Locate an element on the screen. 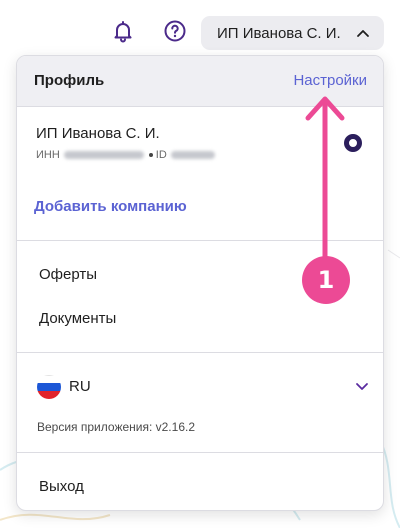 This screenshot has height=528, width=400. user-menu-button: ИП Иванова С. И. is located at coordinates (292, 33).